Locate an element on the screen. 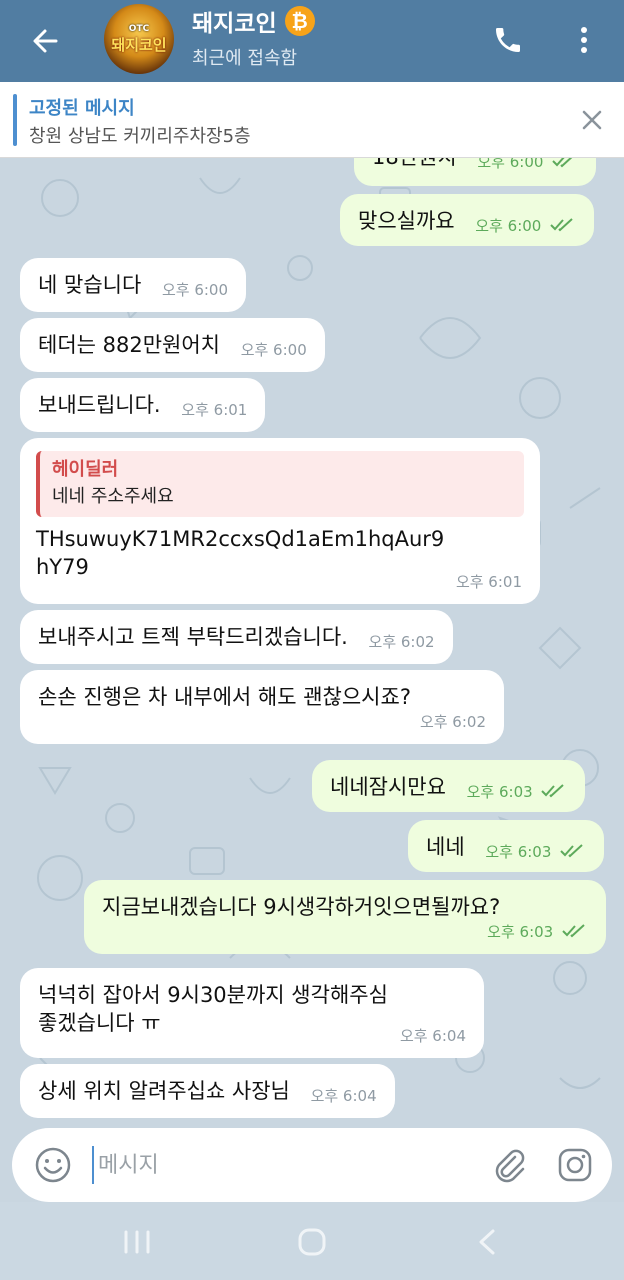 This screenshot has height=1280, width=624. emoji-icon is located at coordinates (53, 1165).